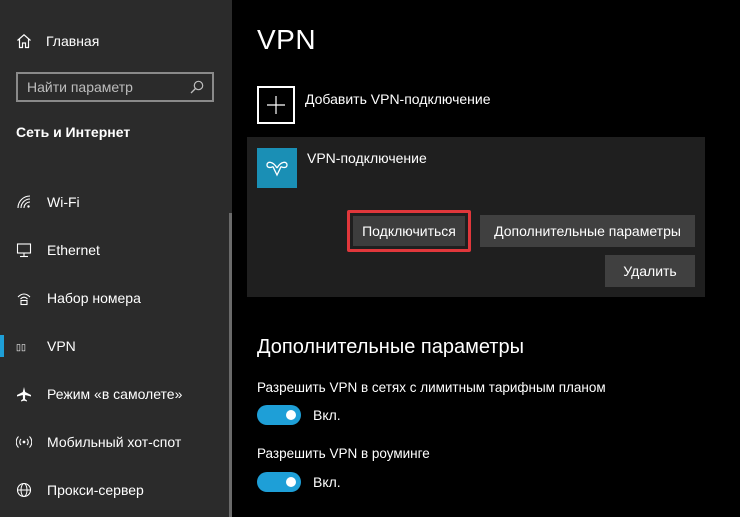 This screenshot has width=740, height=517. Describe the element at coordinates (73, 132) in the screenshot. I see `section-title: Сеть и Интернет` at that location.